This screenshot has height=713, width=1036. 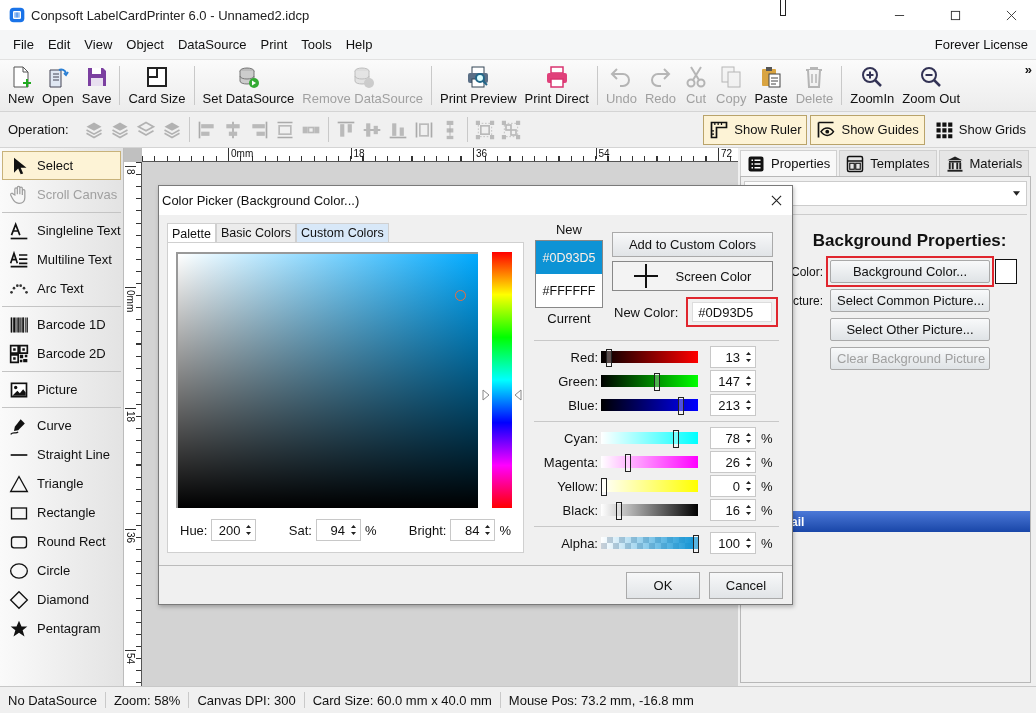 I want to click on panel-tab: Materials, so click(x=984, y=163).